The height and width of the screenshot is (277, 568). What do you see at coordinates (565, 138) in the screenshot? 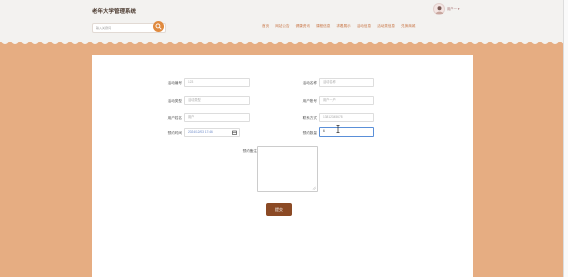
I see `window-edge` at bounding box center [565, 138].